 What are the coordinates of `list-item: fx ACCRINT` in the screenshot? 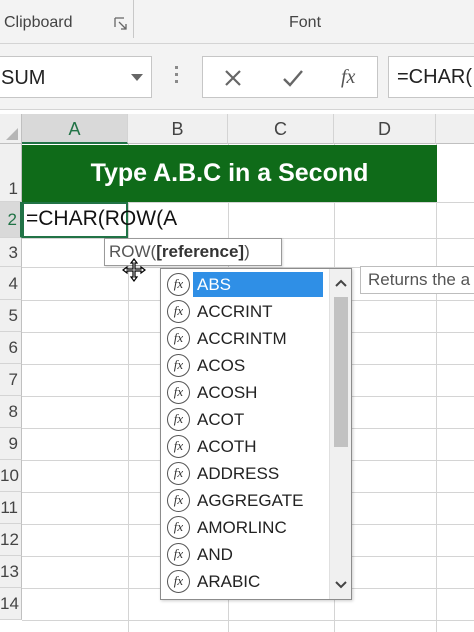 It's located at (244, 311).